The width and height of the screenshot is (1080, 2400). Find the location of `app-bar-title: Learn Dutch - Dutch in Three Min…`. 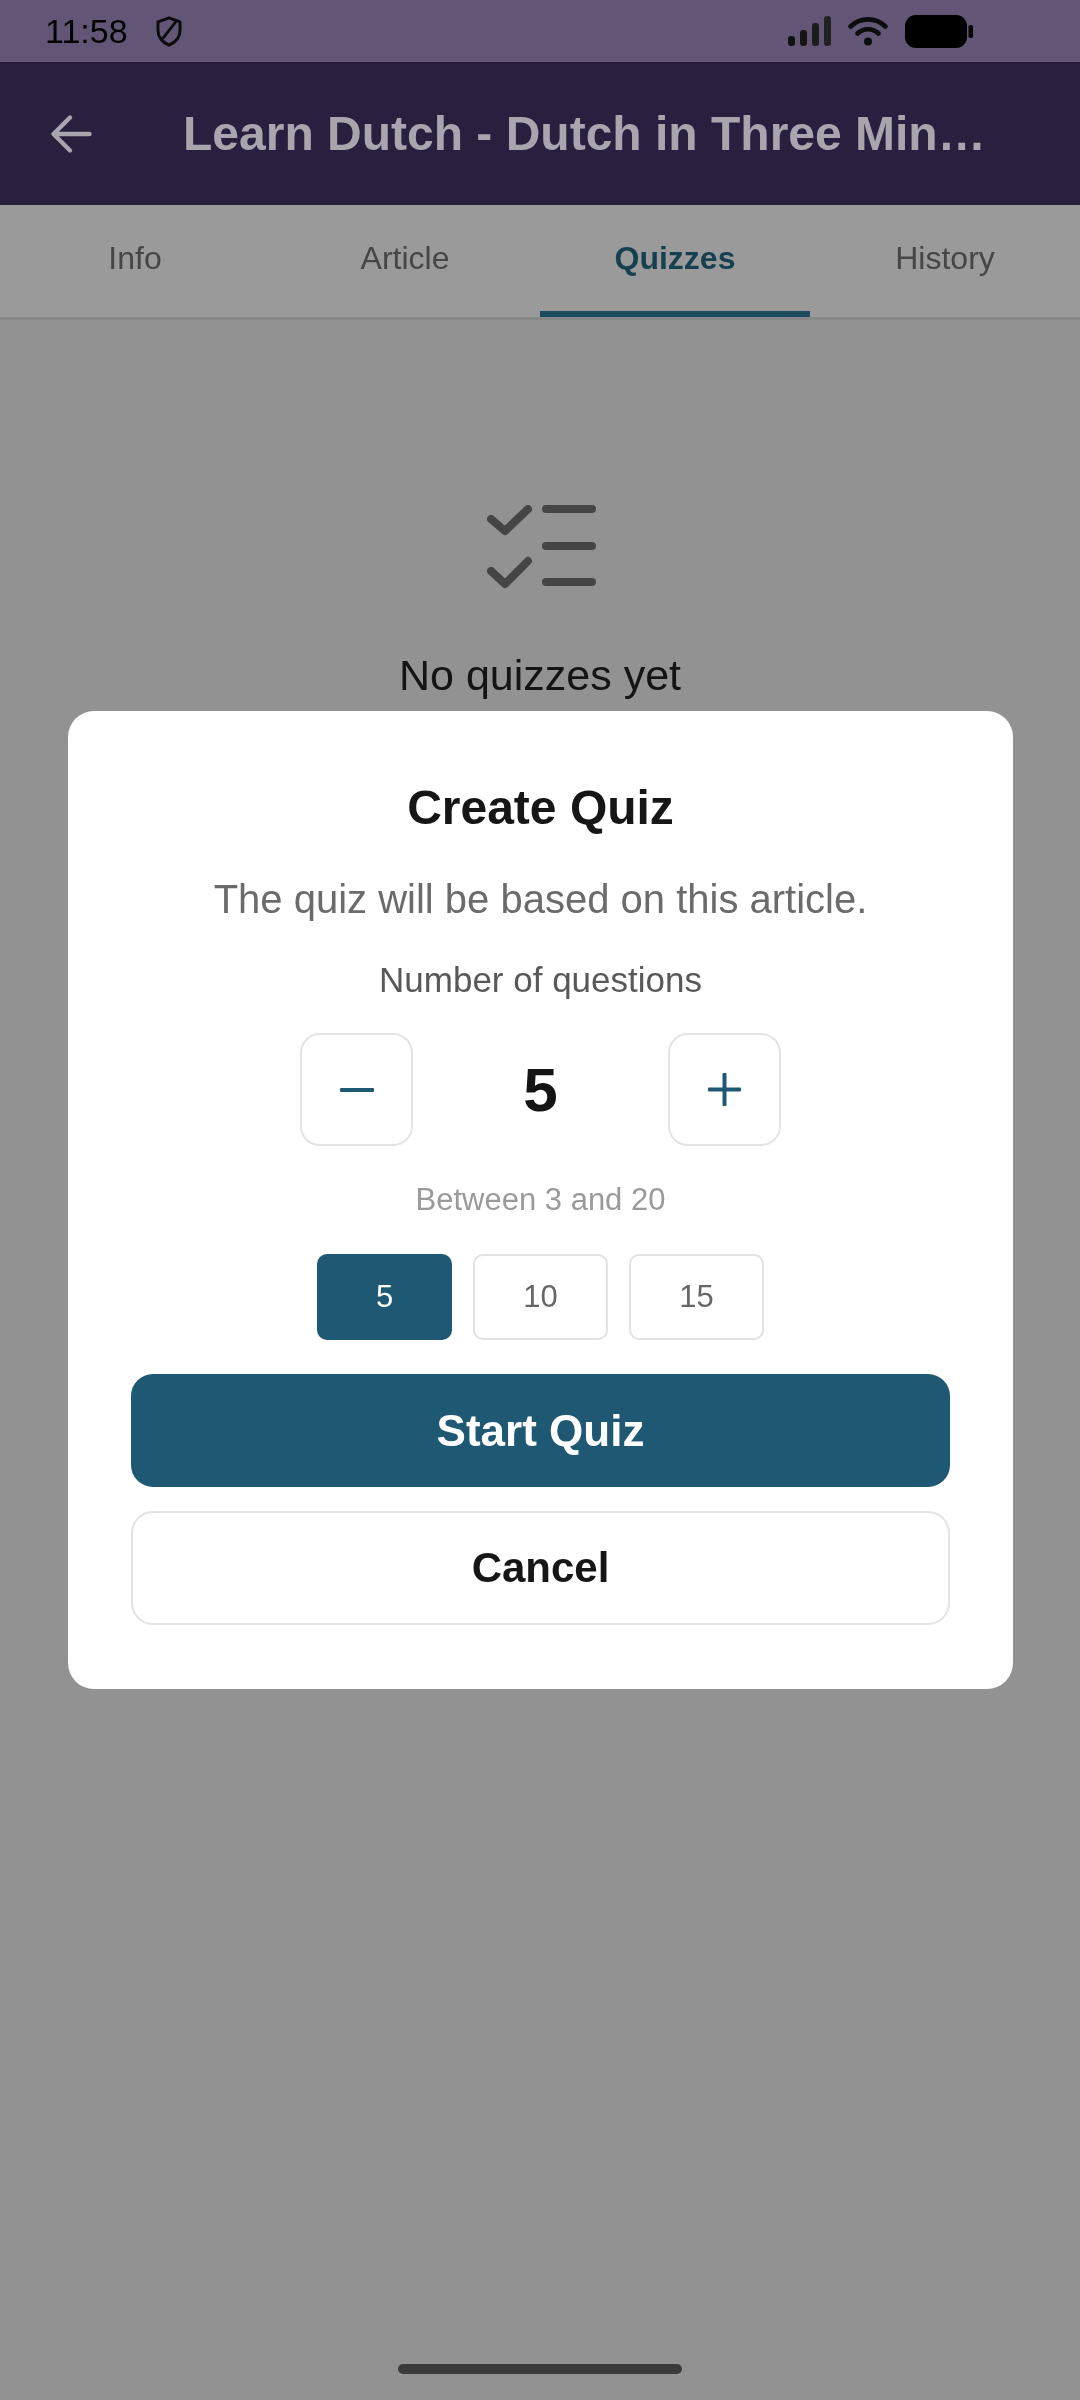

app-bar-title: Learn Dutch - Dutch in Three Min… is located at coordinates (584, 133).